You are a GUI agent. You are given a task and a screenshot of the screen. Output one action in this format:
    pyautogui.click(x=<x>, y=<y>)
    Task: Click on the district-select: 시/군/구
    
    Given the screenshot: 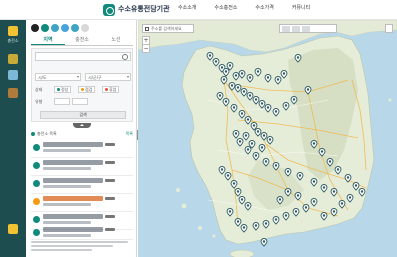 What is the action you would take?
    pyautogui.click(x=108, y=77)
    